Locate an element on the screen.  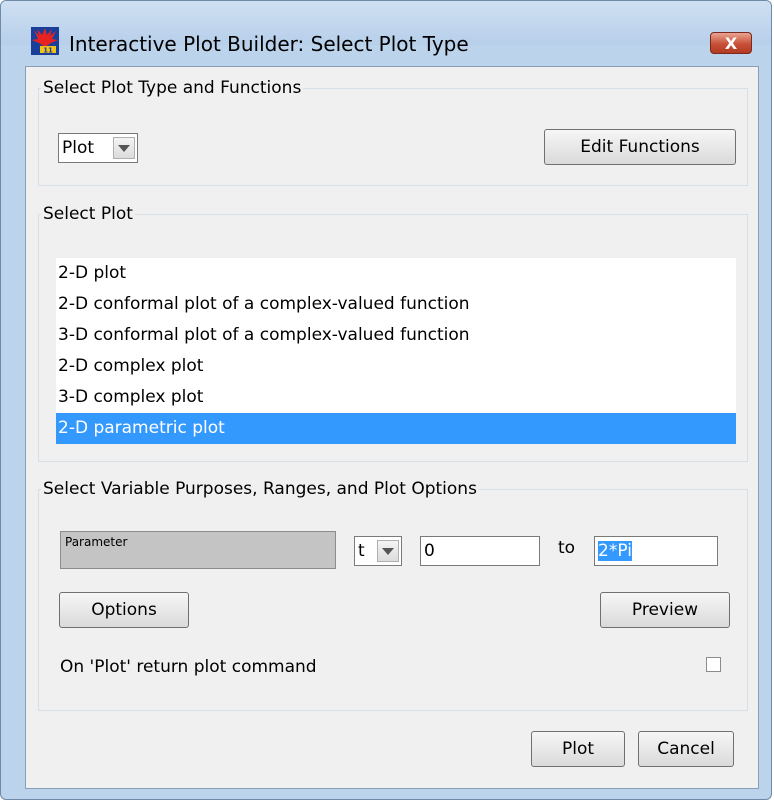
plot-type-group-legend: Select Plot Type and Functions is located at coordinates (172, 88).